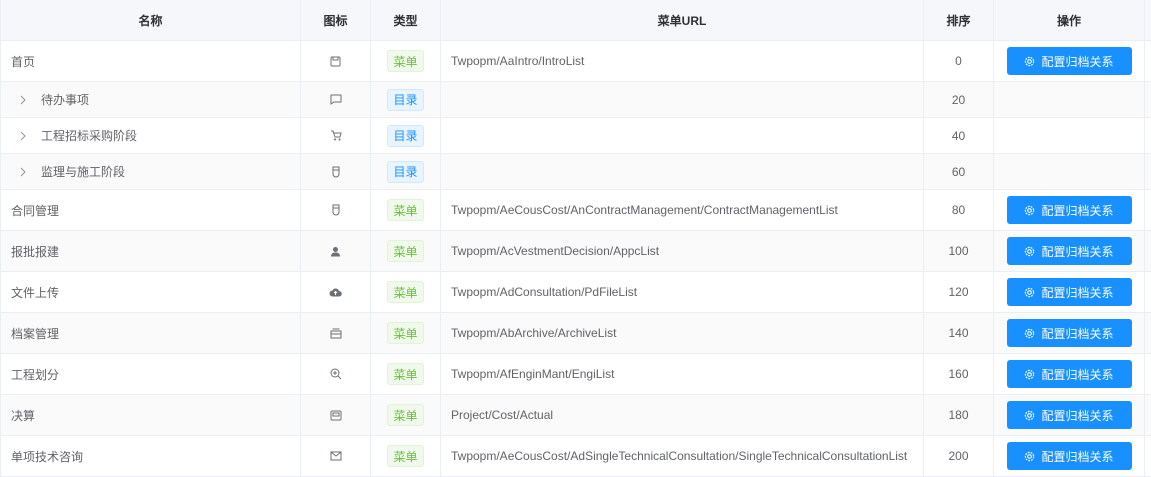 This screenshot has width=1151, height=477. Describe the element at coordinates (958, 135) in the screenshot. I see `menu-order: 40` at that location.